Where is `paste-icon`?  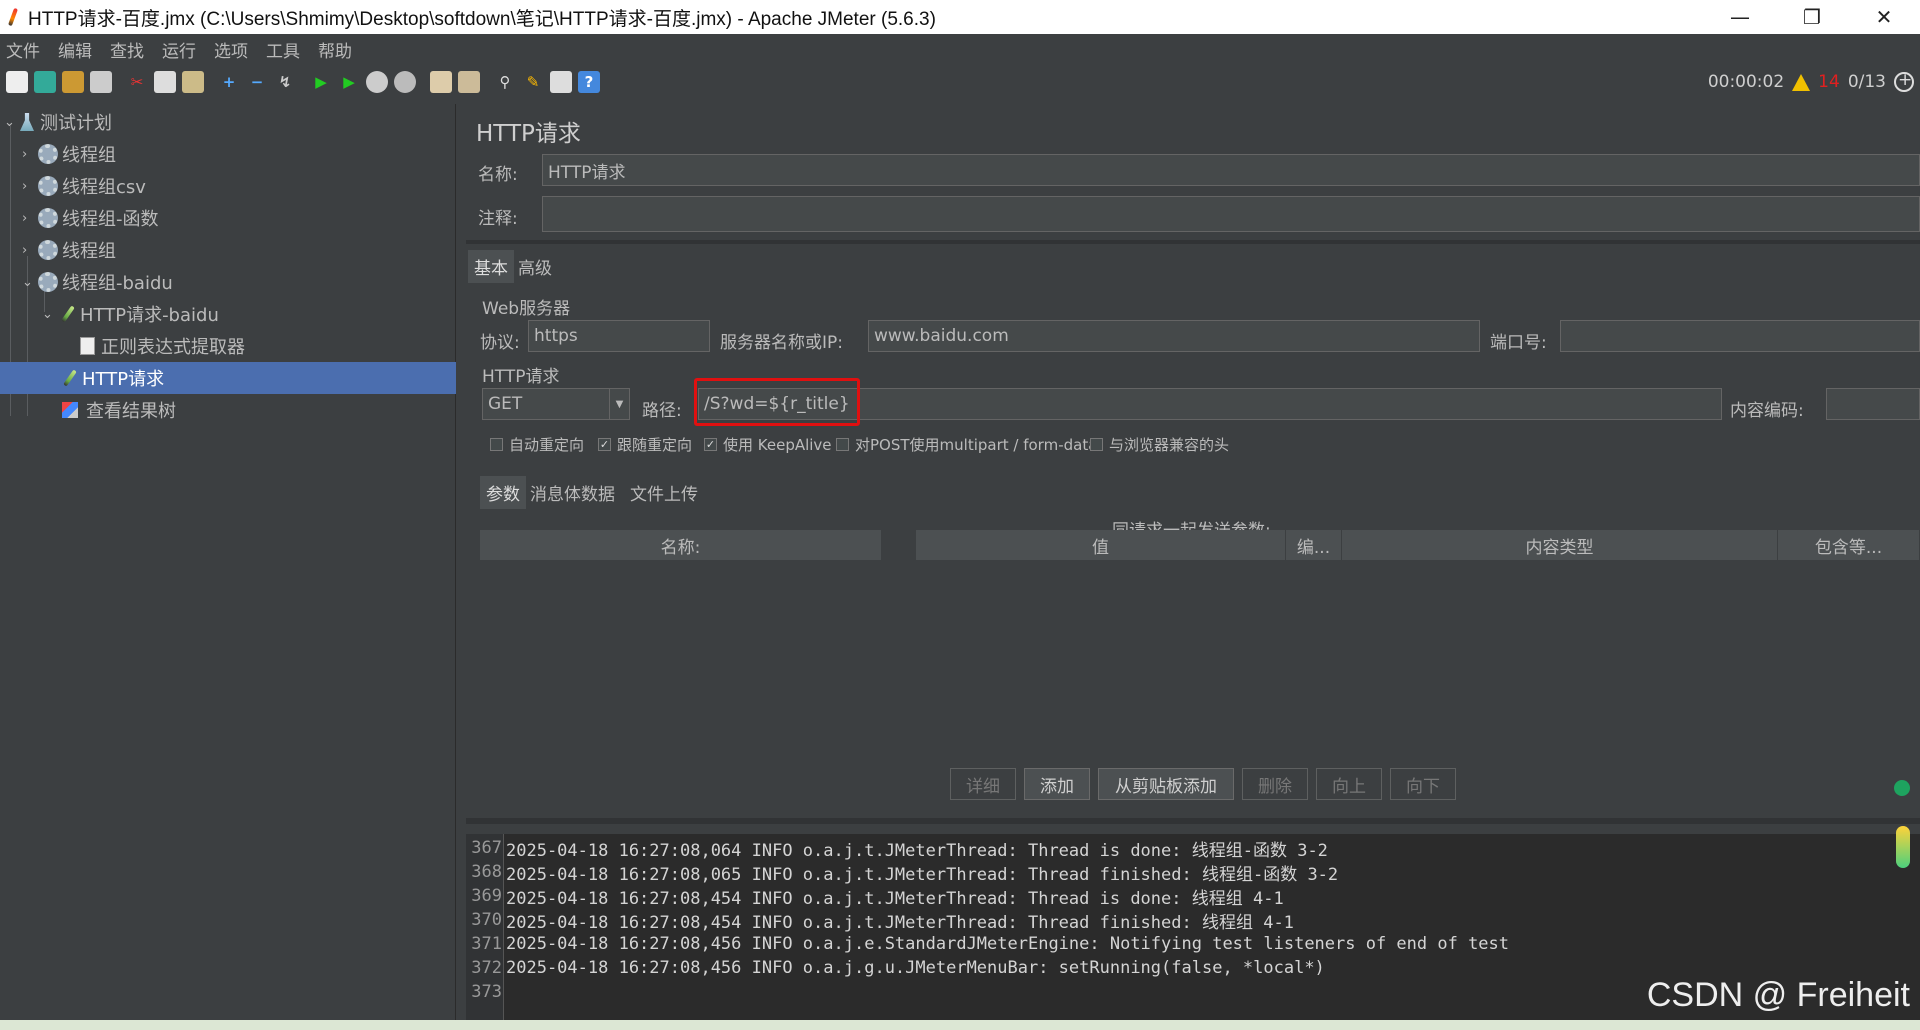 paste-icon is located at coordinates (193, 82).